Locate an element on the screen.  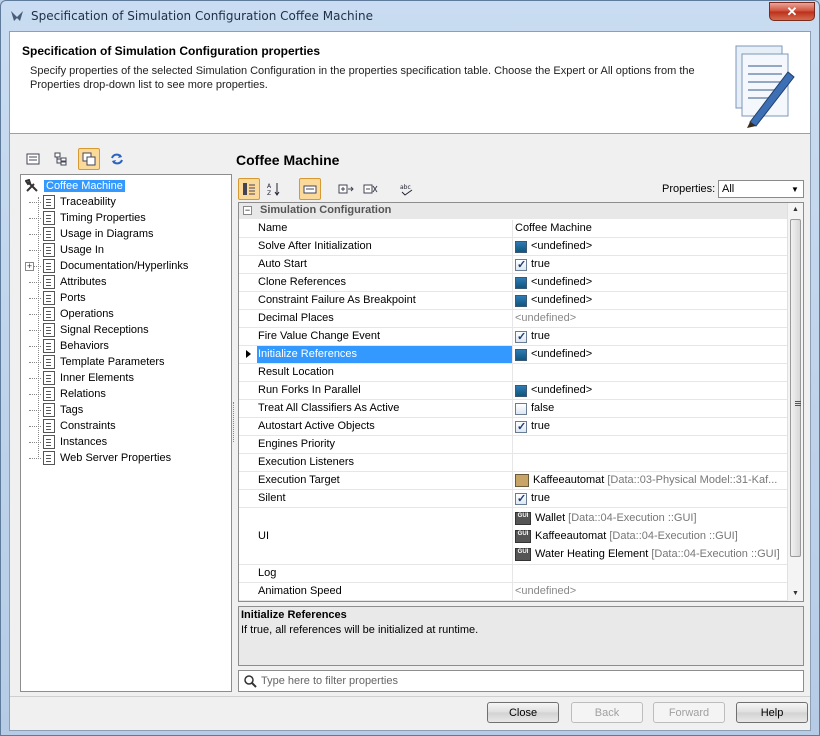
scroll-thumb is located at coordinates (795, 388).